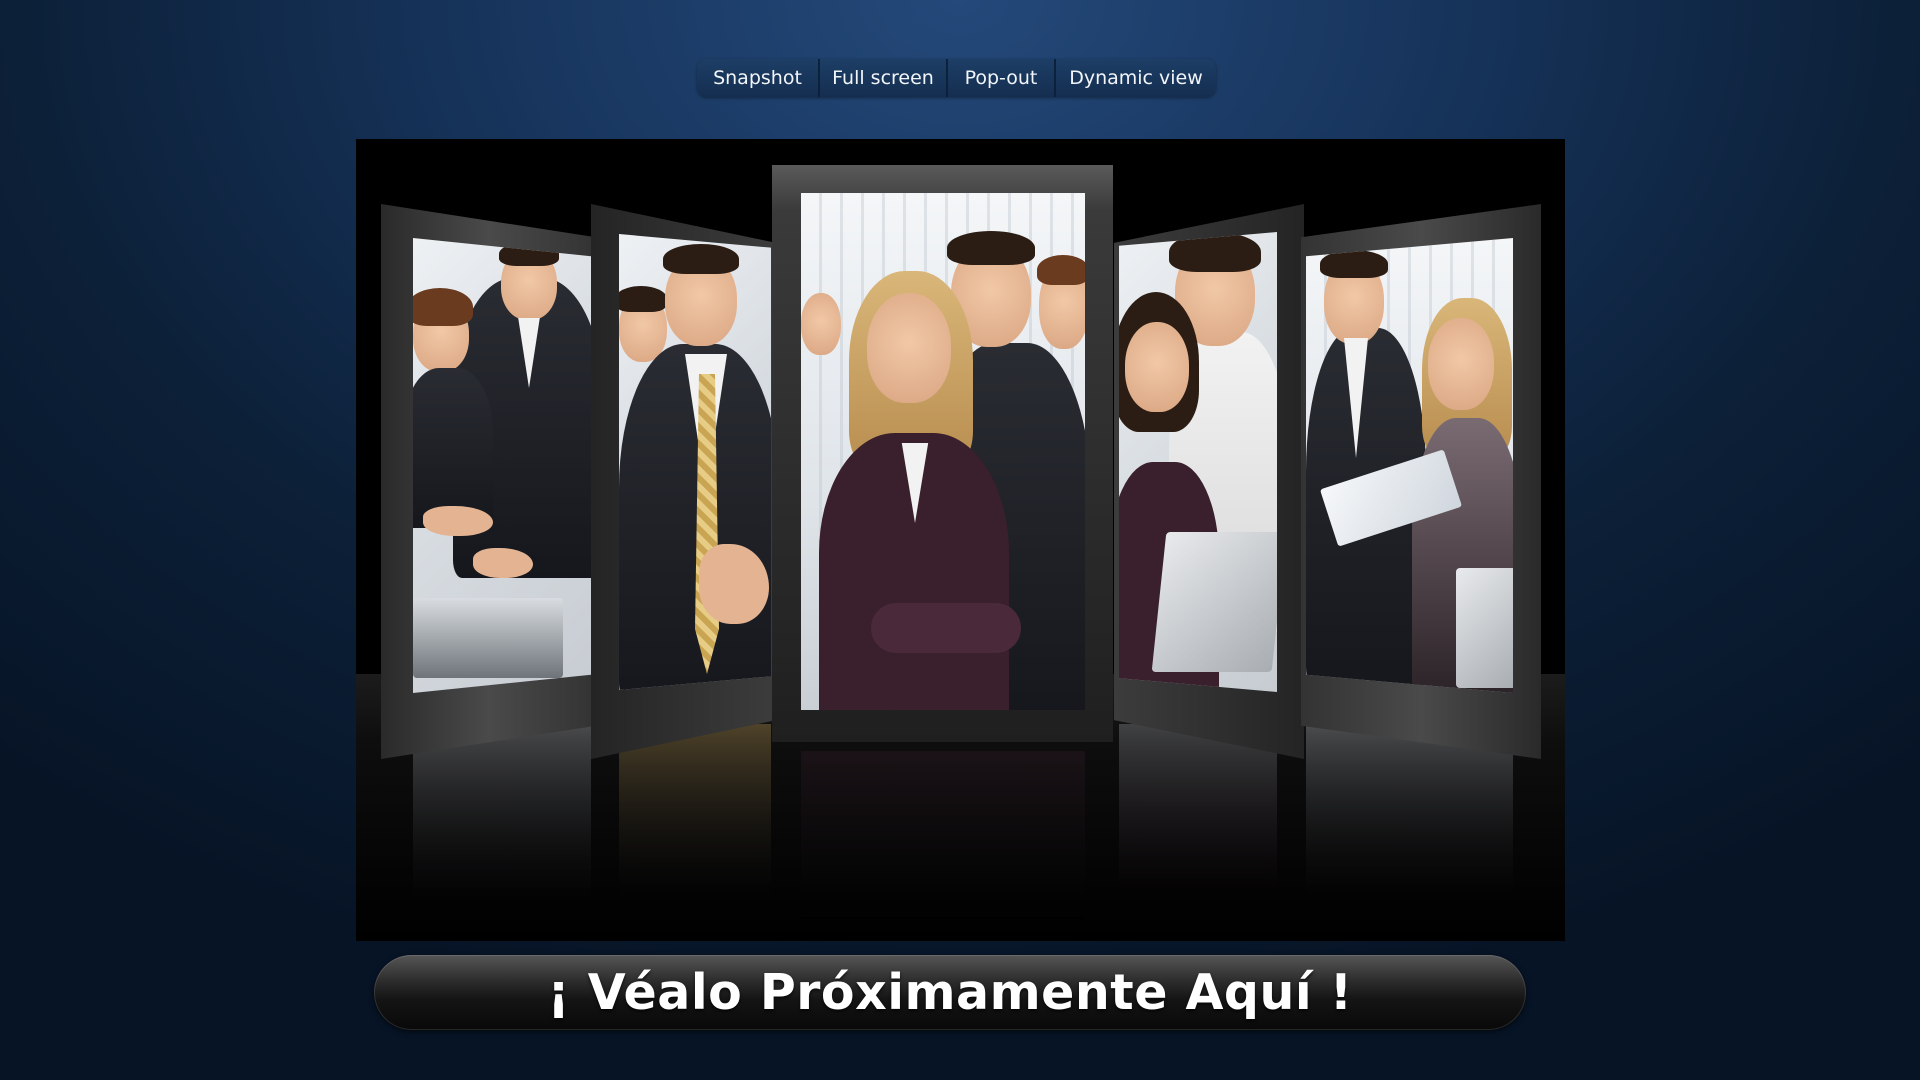  What do you see at coordinates (757, 78) in the screenshot?
I see `snapshot-button: Snapshot` at bounding box center [757, 78].